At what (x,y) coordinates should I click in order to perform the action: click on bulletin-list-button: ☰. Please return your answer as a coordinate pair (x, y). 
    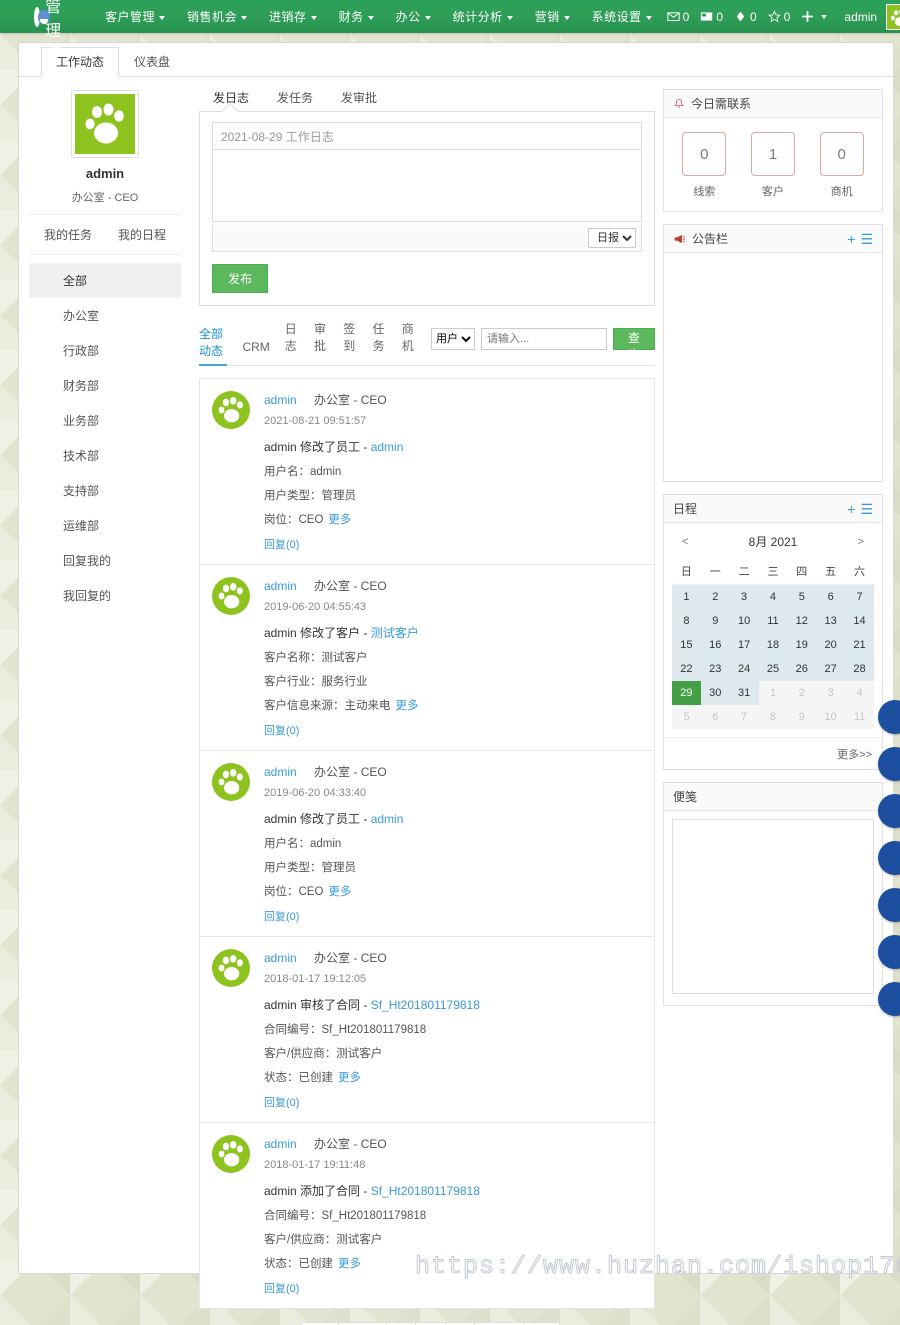
    Looking at the image, I should click on (866, 239).